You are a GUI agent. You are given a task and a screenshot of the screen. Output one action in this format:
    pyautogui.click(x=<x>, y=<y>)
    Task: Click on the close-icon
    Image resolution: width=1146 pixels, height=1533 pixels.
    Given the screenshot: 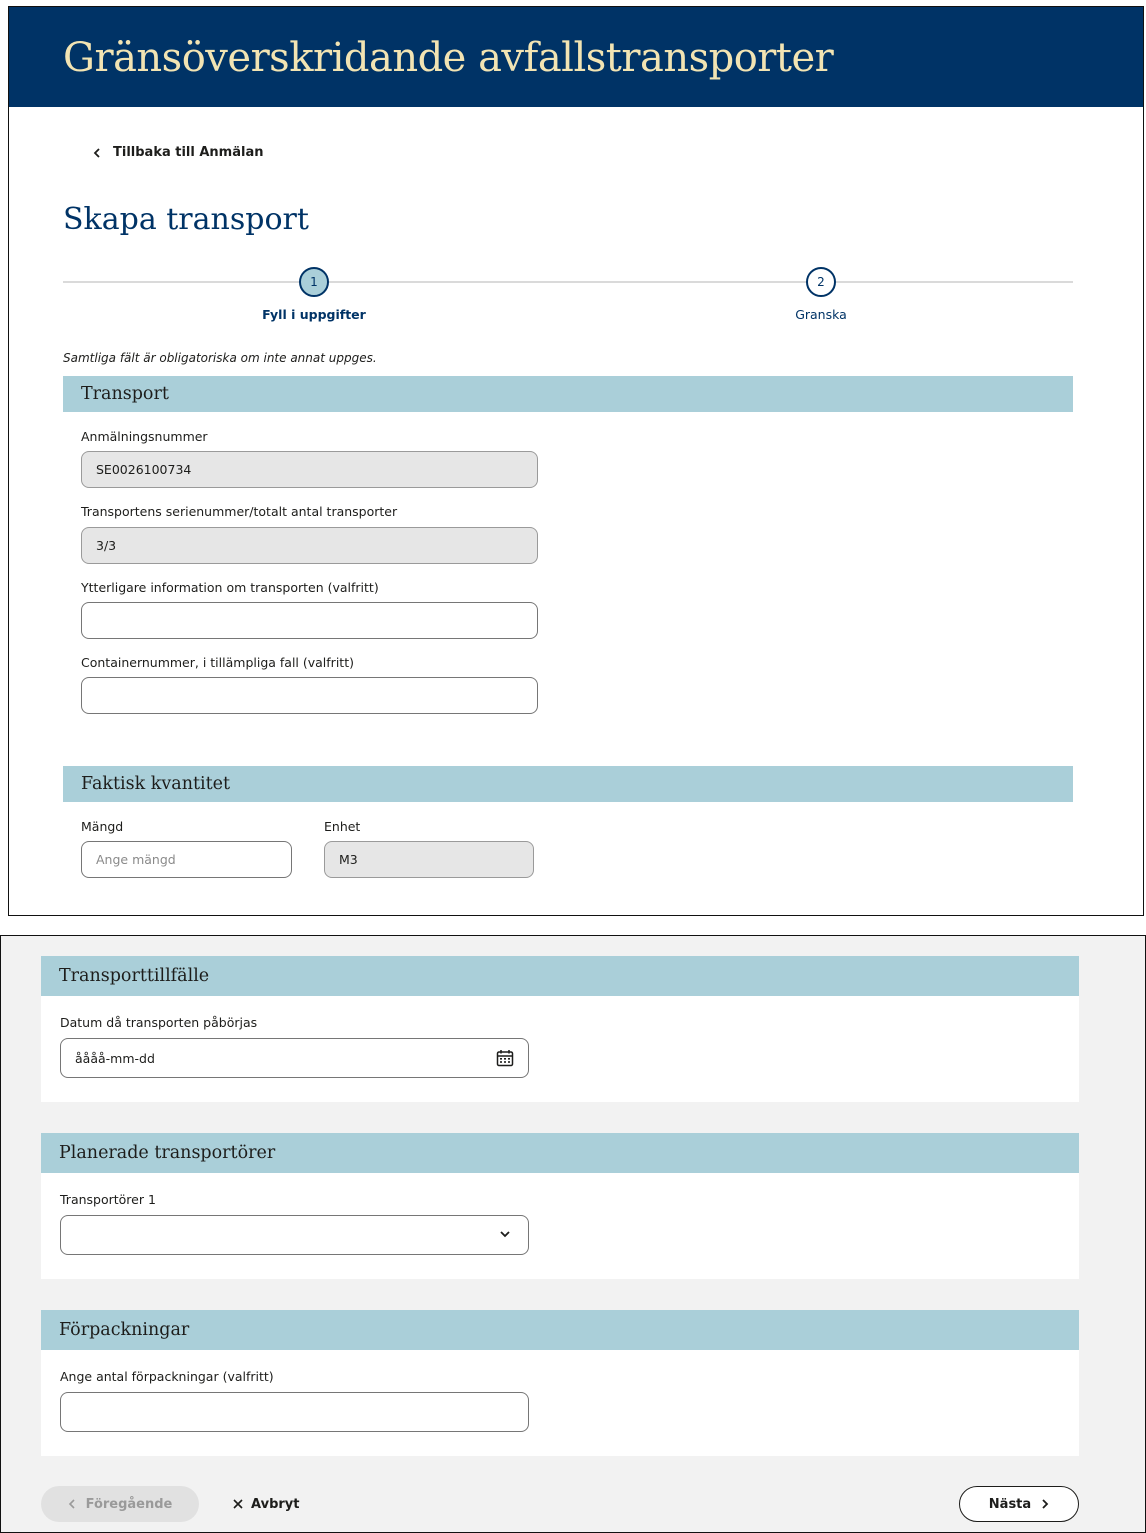 What is the action you would take?
    pyautogui.click(x=238, y=1504)
    